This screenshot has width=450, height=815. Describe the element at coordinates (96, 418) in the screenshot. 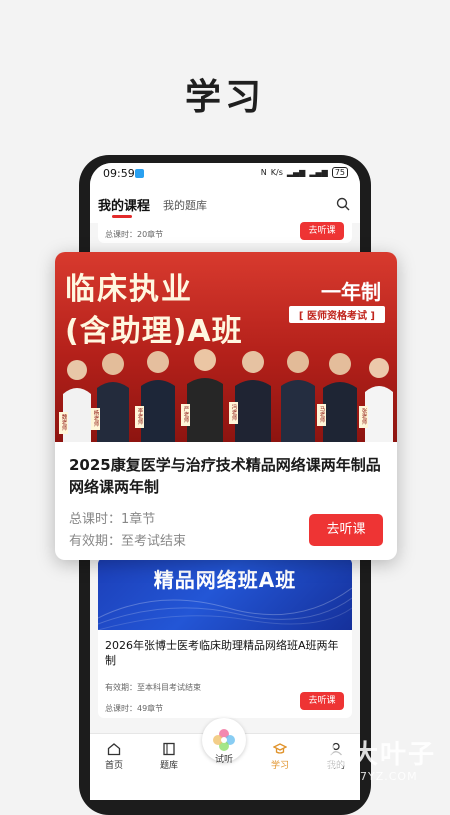

I see `teacher-name-tag: 杨老师` at that location.